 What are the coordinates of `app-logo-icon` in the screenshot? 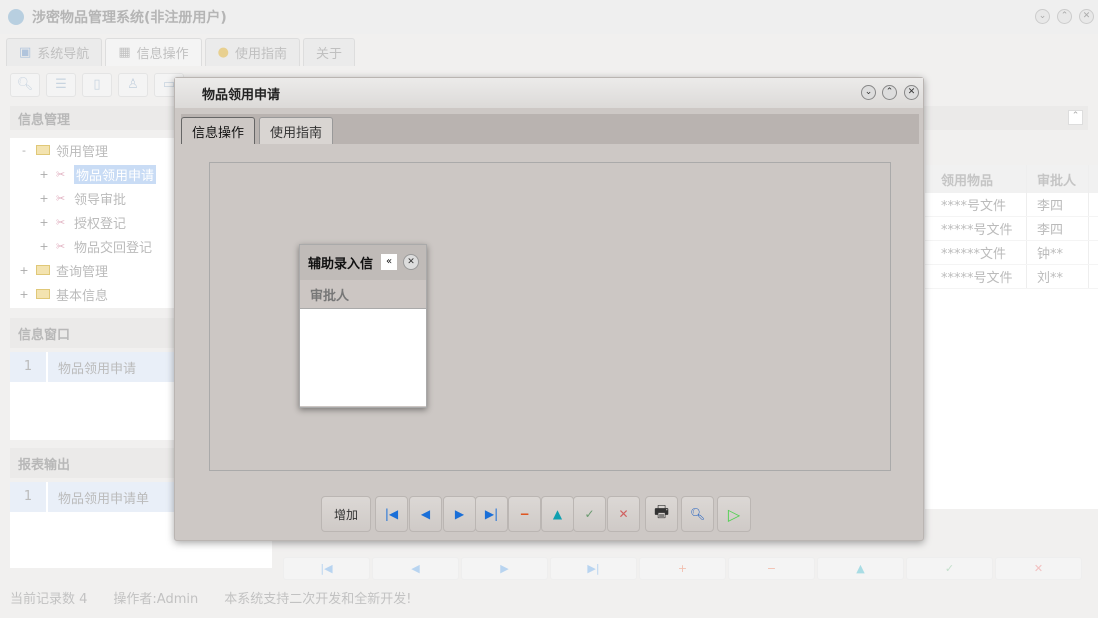 It's located at (16, 17).